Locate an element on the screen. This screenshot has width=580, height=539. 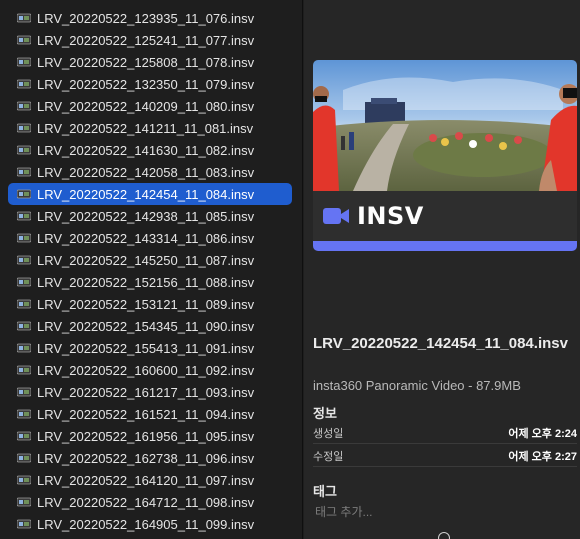
tags-section-heading: 태그 is located at coordinates (325, 491).